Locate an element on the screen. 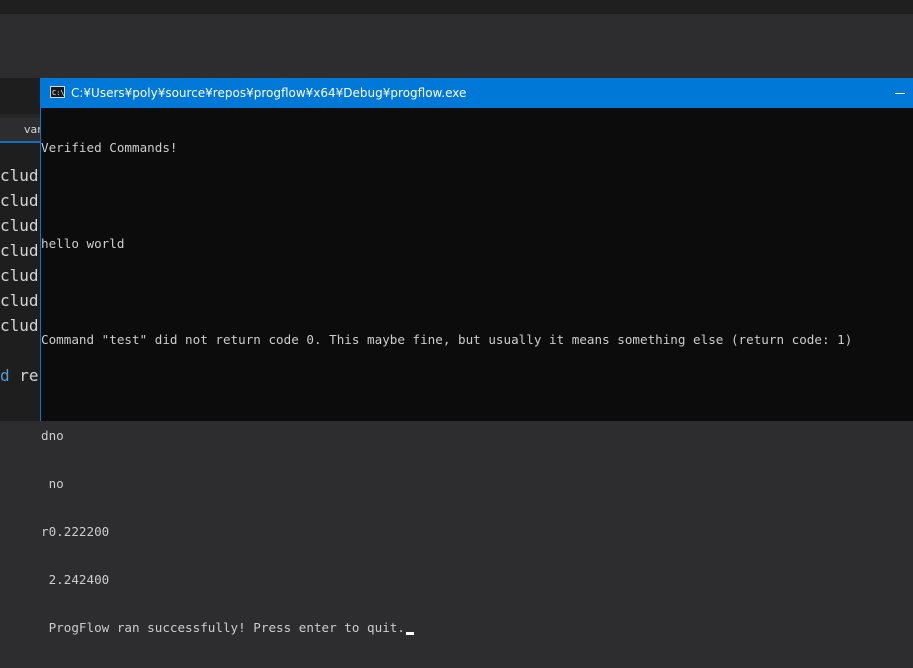 The image size is (913, 668). text-cursor is located at coordinates (409, 633).